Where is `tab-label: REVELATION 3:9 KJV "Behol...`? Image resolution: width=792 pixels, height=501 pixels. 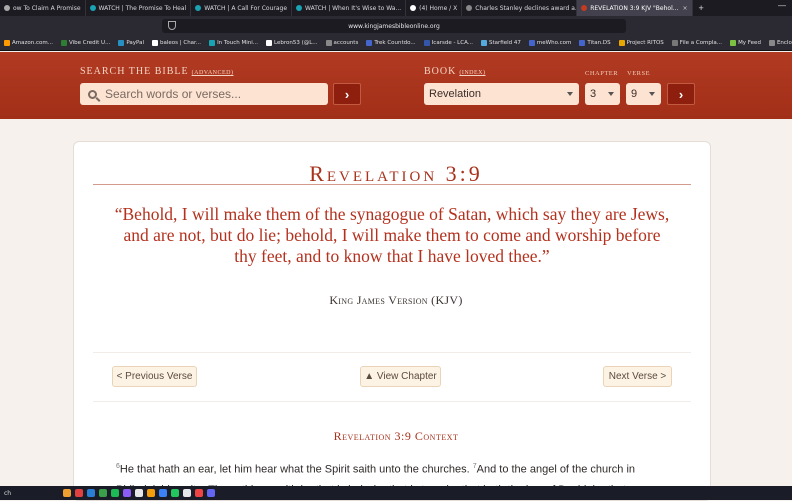 tab-label: REVELATION 3:9 KJV "Behol... is located at coordinates (634, 8).